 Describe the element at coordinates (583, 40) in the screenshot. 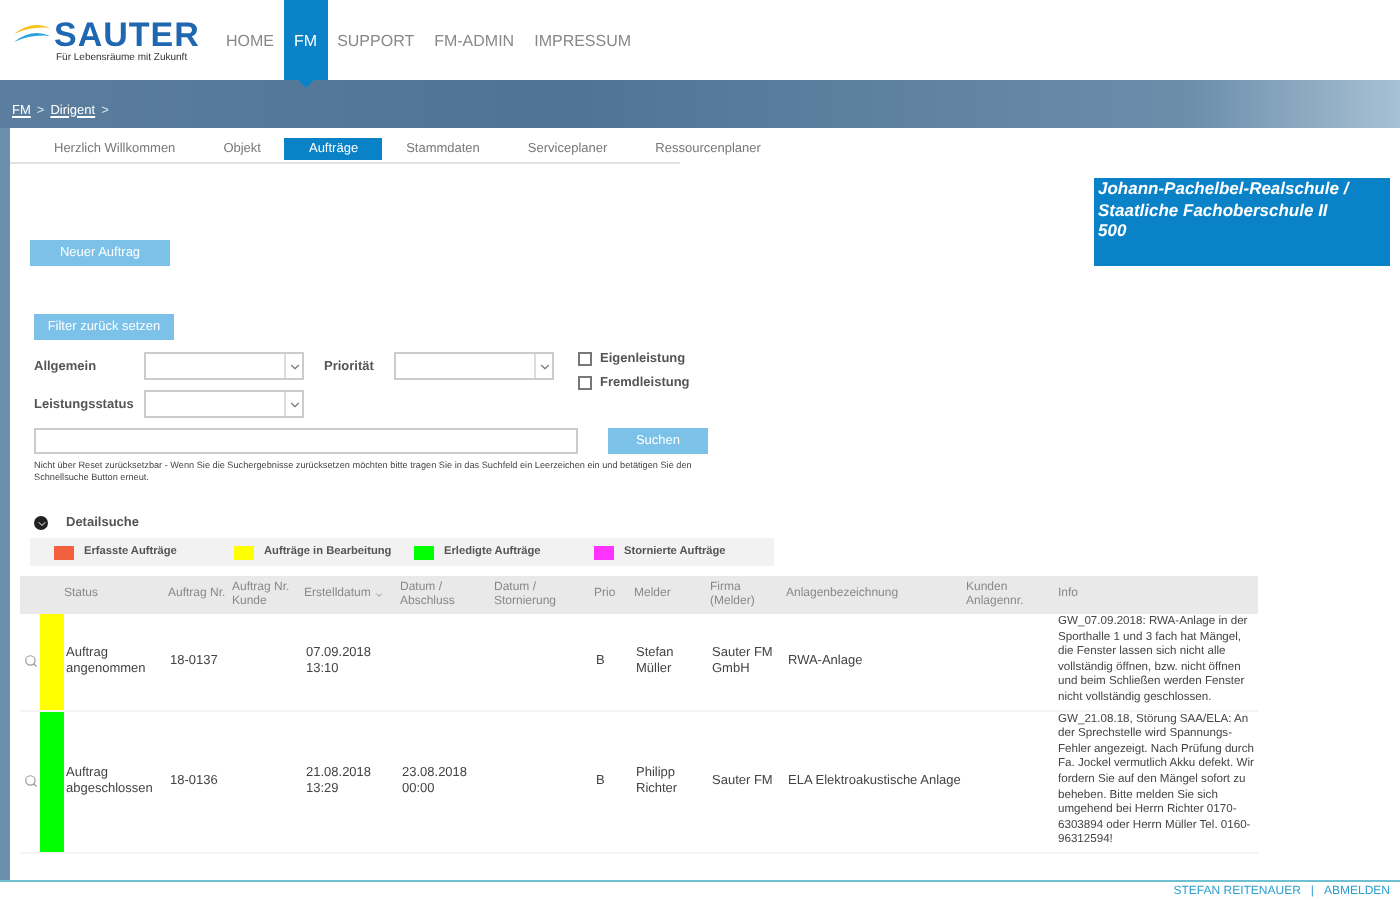

I see `nav-item: IMPRESSUM` at that location.